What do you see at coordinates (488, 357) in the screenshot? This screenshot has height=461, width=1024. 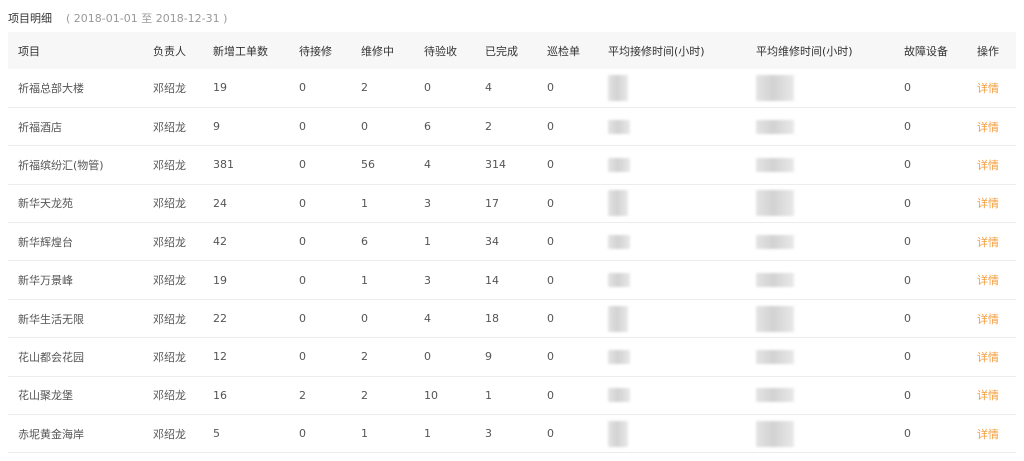 I see `cell-done: 9` at bounding box center [488, 357].